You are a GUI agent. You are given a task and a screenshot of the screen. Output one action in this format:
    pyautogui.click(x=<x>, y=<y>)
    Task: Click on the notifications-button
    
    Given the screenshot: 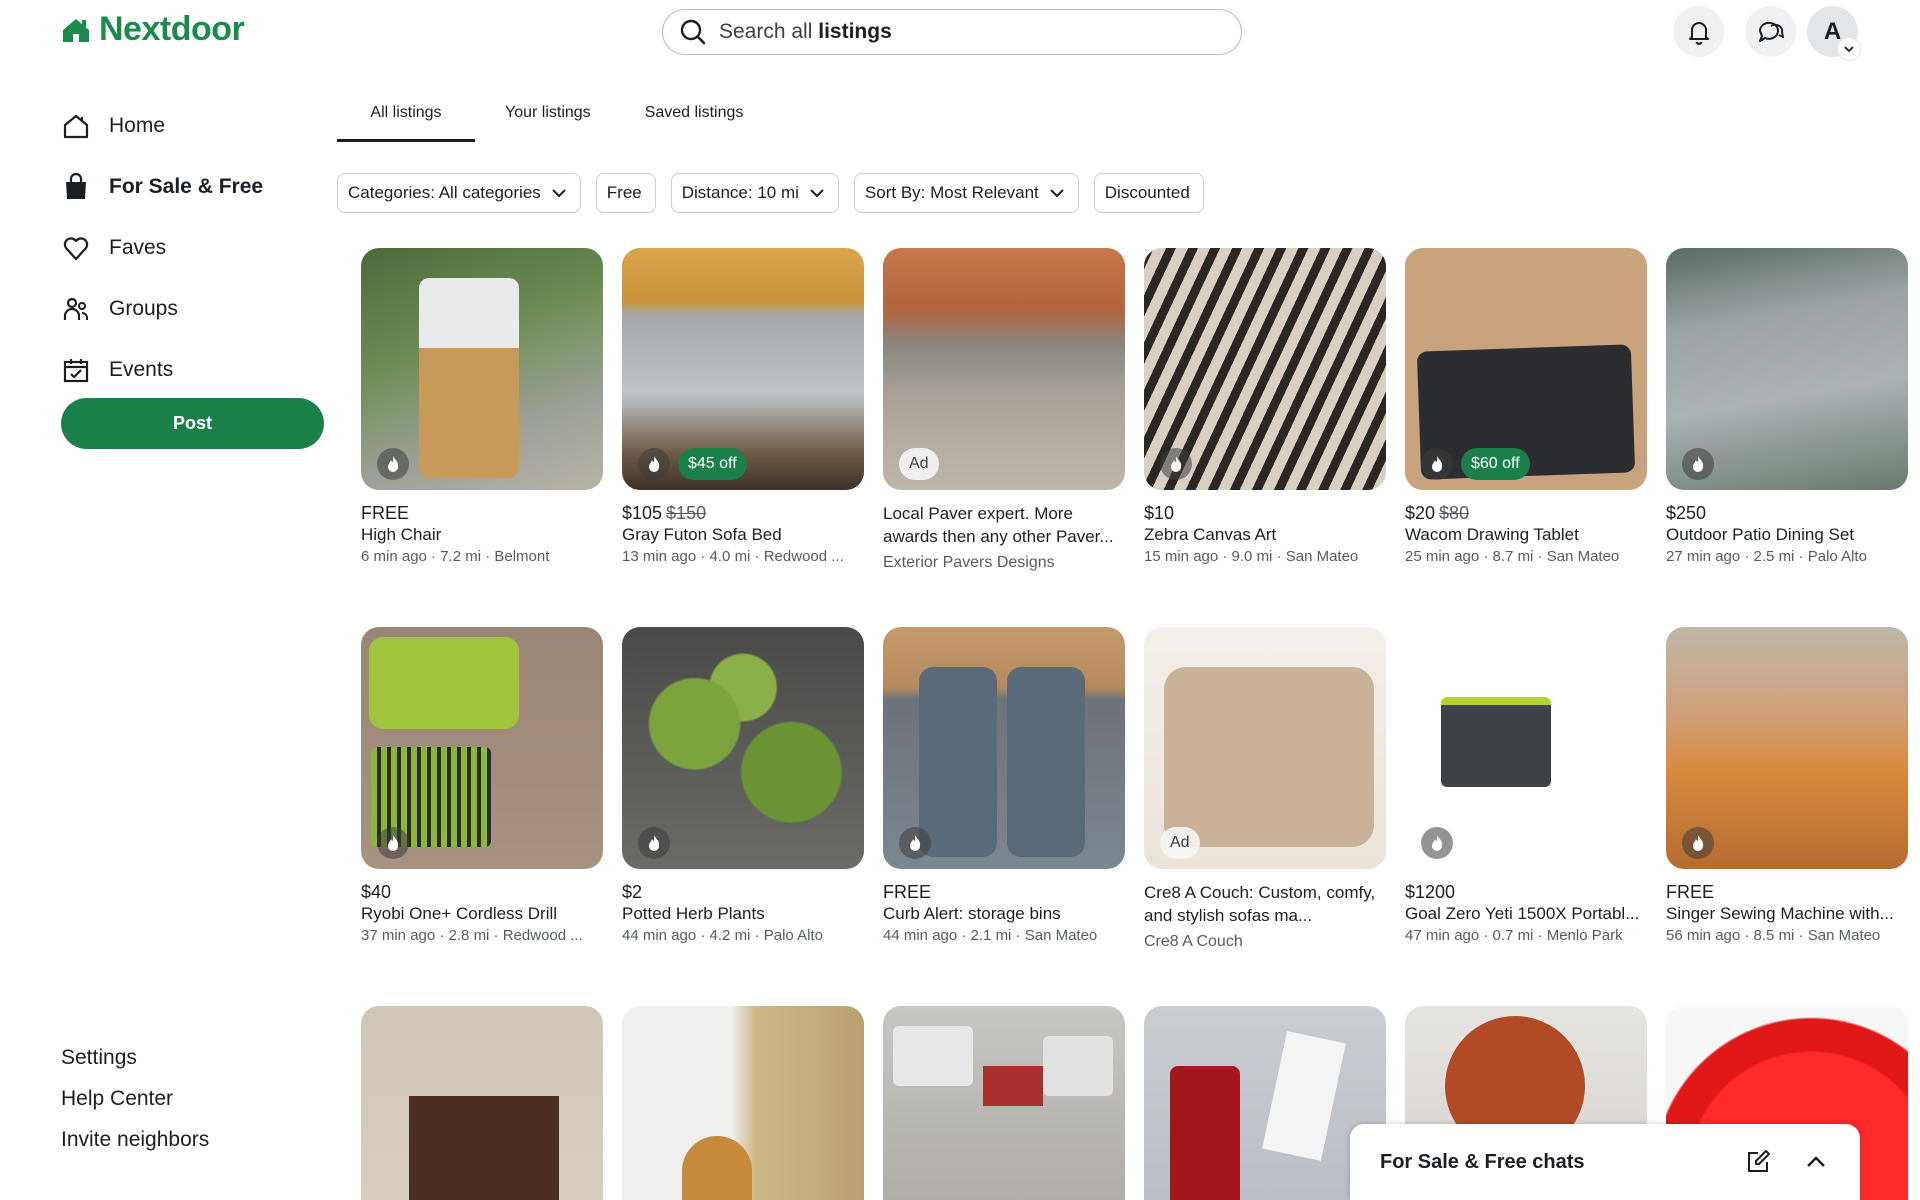 What is the action you would take?
    pyautogui.click(x=1698, y=31)
    